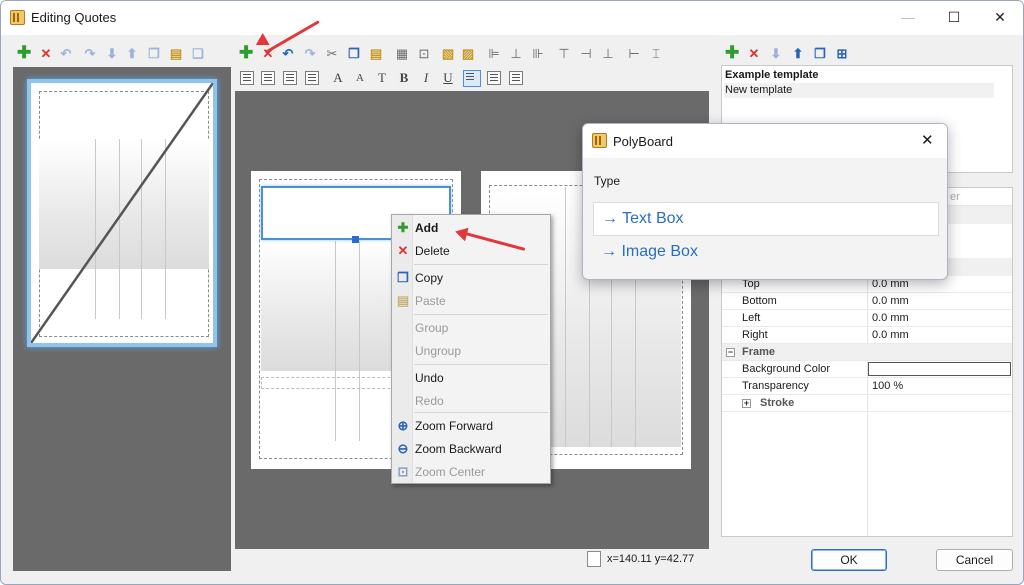 The height and width of the screenshot is (585, 1024). I want to click on zoom-in-icon: ⊕, so click(403, 425).